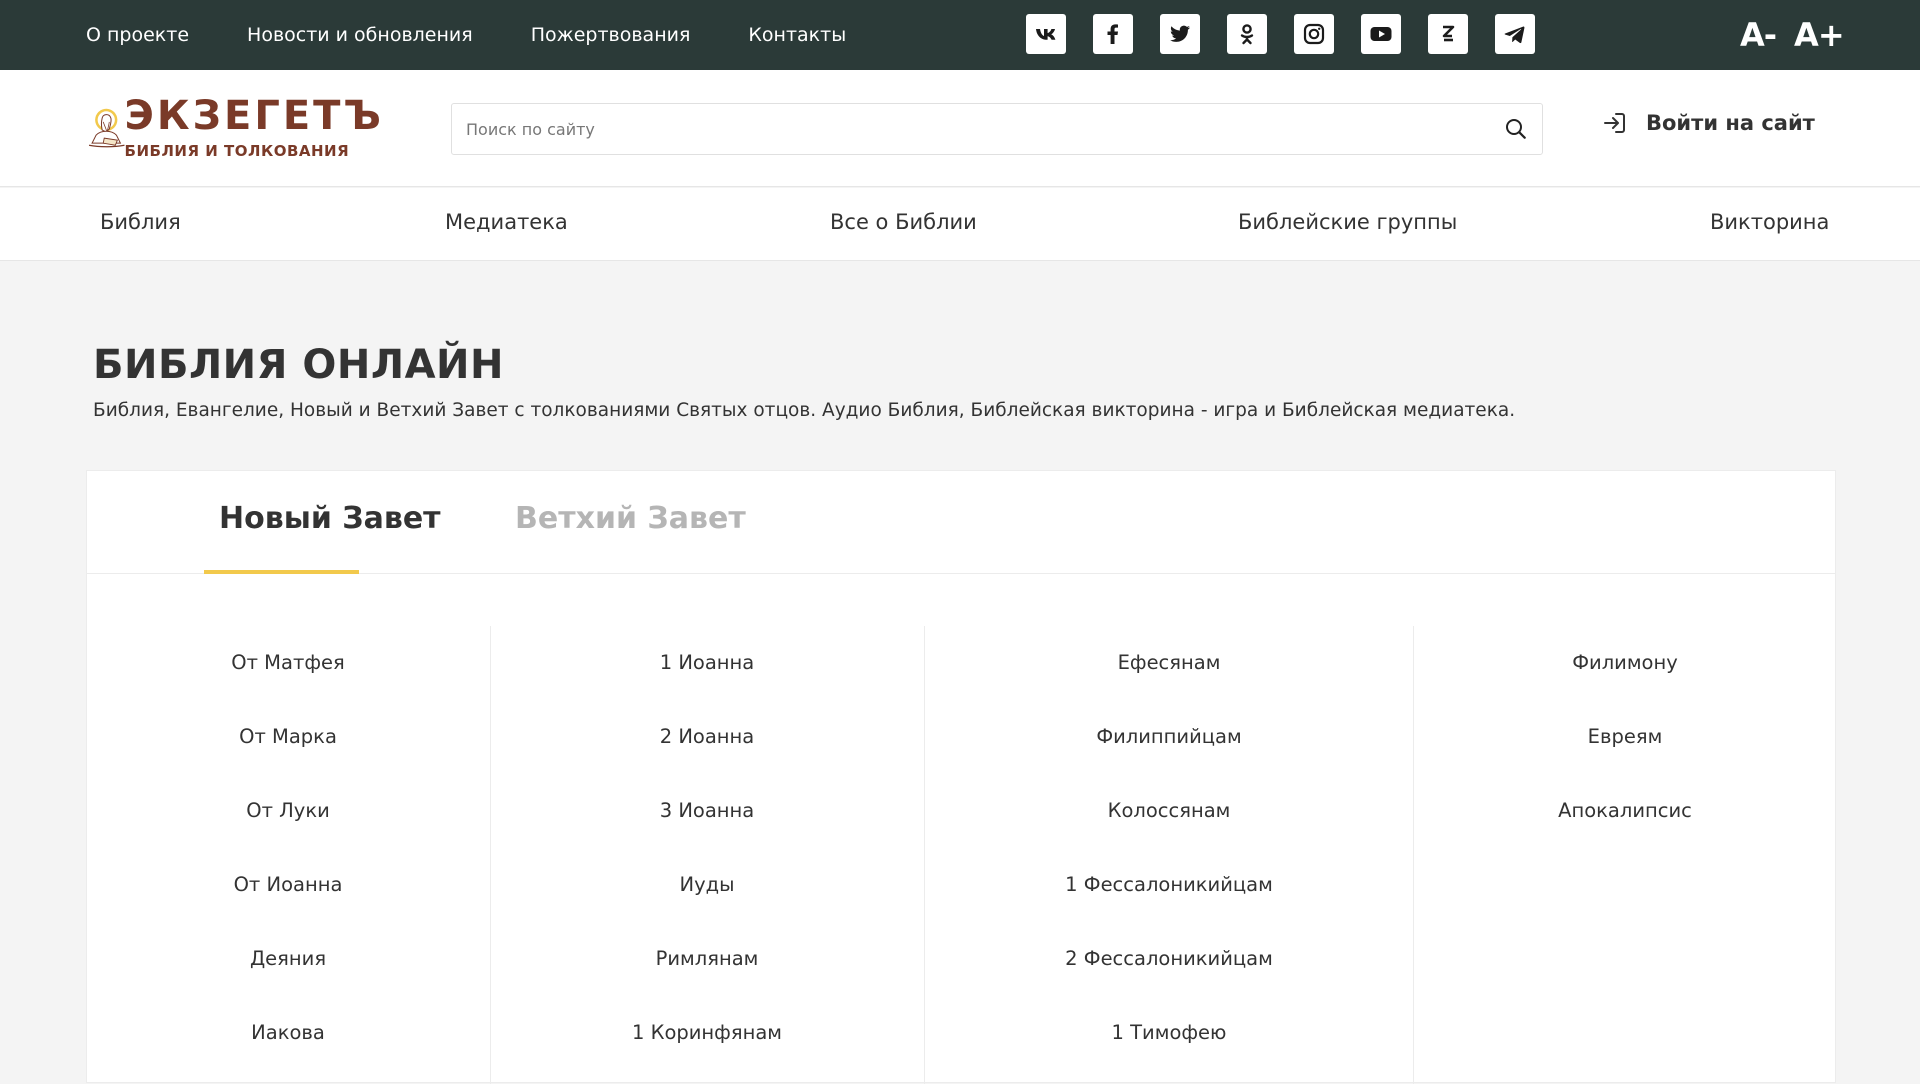 The width and height of the screenshot is (1920, 1084). What do you see at coordinates (707, 958) in the screenshot?
I see `book-link: Римлянам` at bounding box center [707, 958].